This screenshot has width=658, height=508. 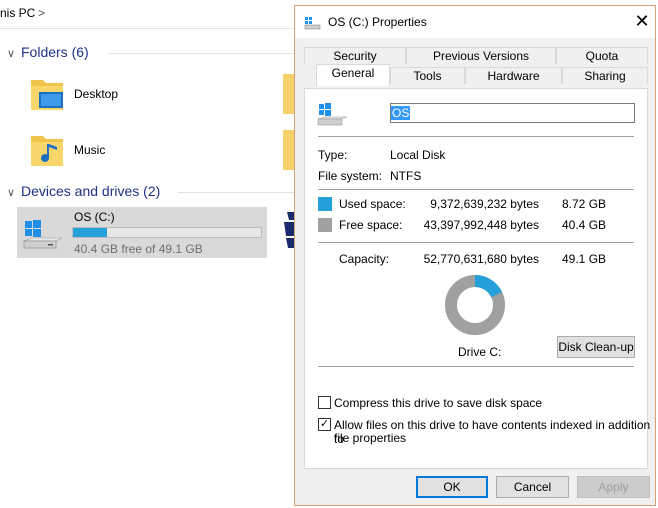 What do you see at coordinates (324, 424) in the screenshot?
I see `index-checkbox: ✓` at bounding box center [324, 424].